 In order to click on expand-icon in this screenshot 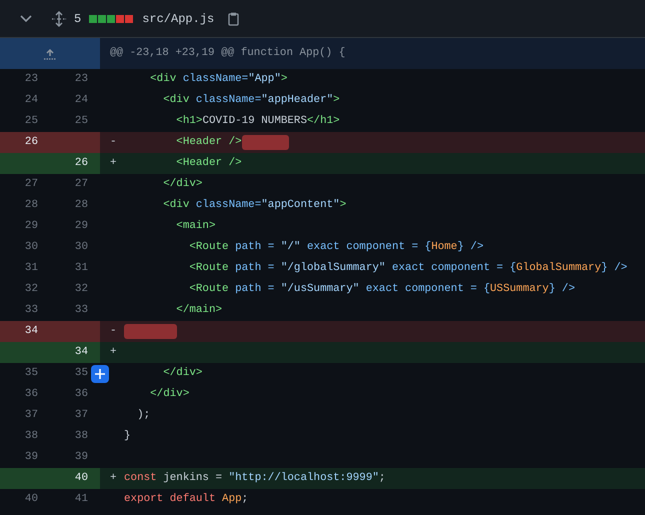, I will do `click(59, 18)`.